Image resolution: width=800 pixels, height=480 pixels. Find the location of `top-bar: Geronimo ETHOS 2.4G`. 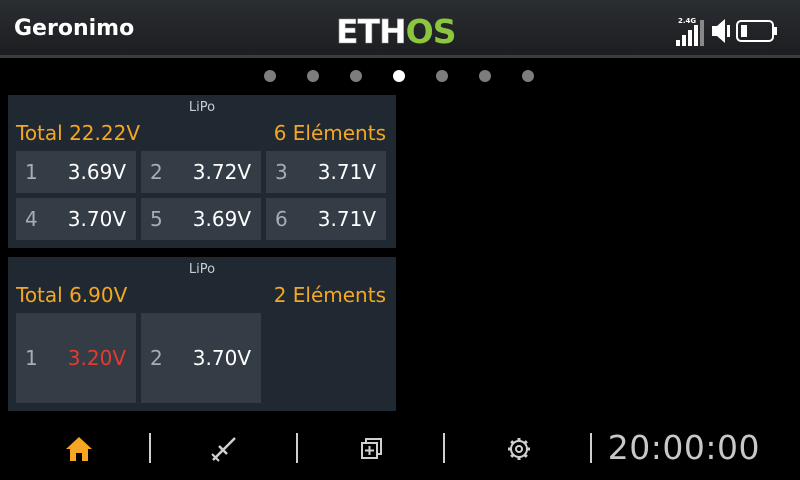

top-bar: Geronimo ETHOS 2.4G is located at coordinates (400, 29).